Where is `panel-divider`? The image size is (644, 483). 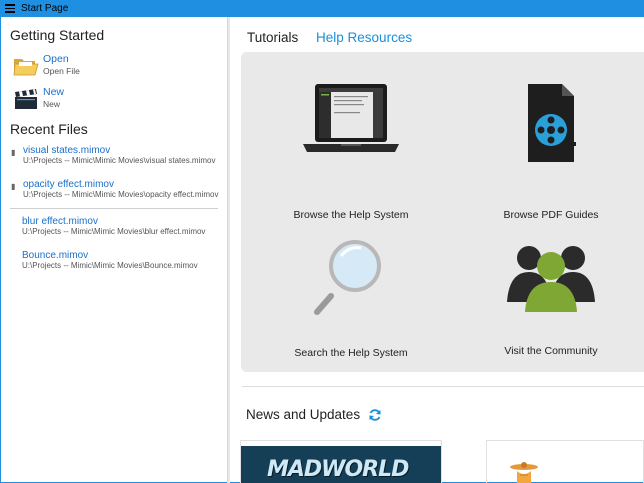
panel-divider is located at coordinates (228, 250).